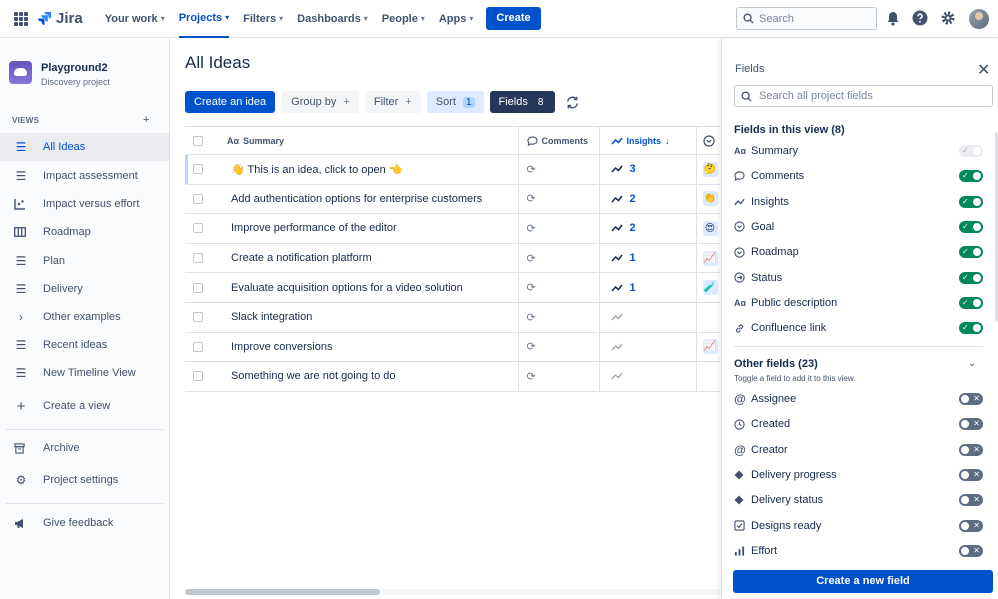 This screenshot has width=998, height=599. I want to click on settings-icon, so click(948, 18).